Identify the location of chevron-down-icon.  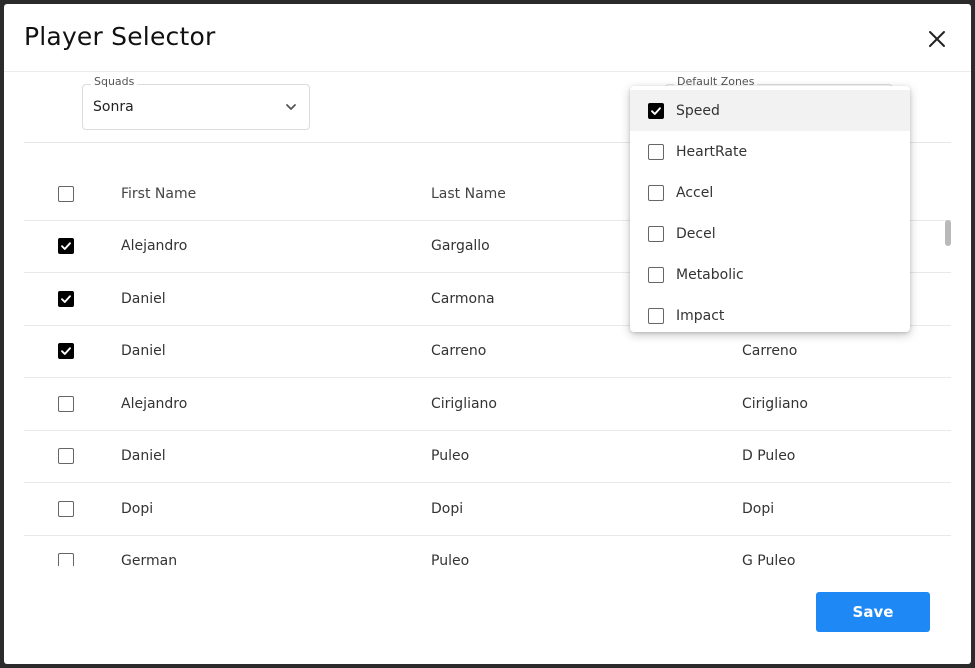
(291, 107).